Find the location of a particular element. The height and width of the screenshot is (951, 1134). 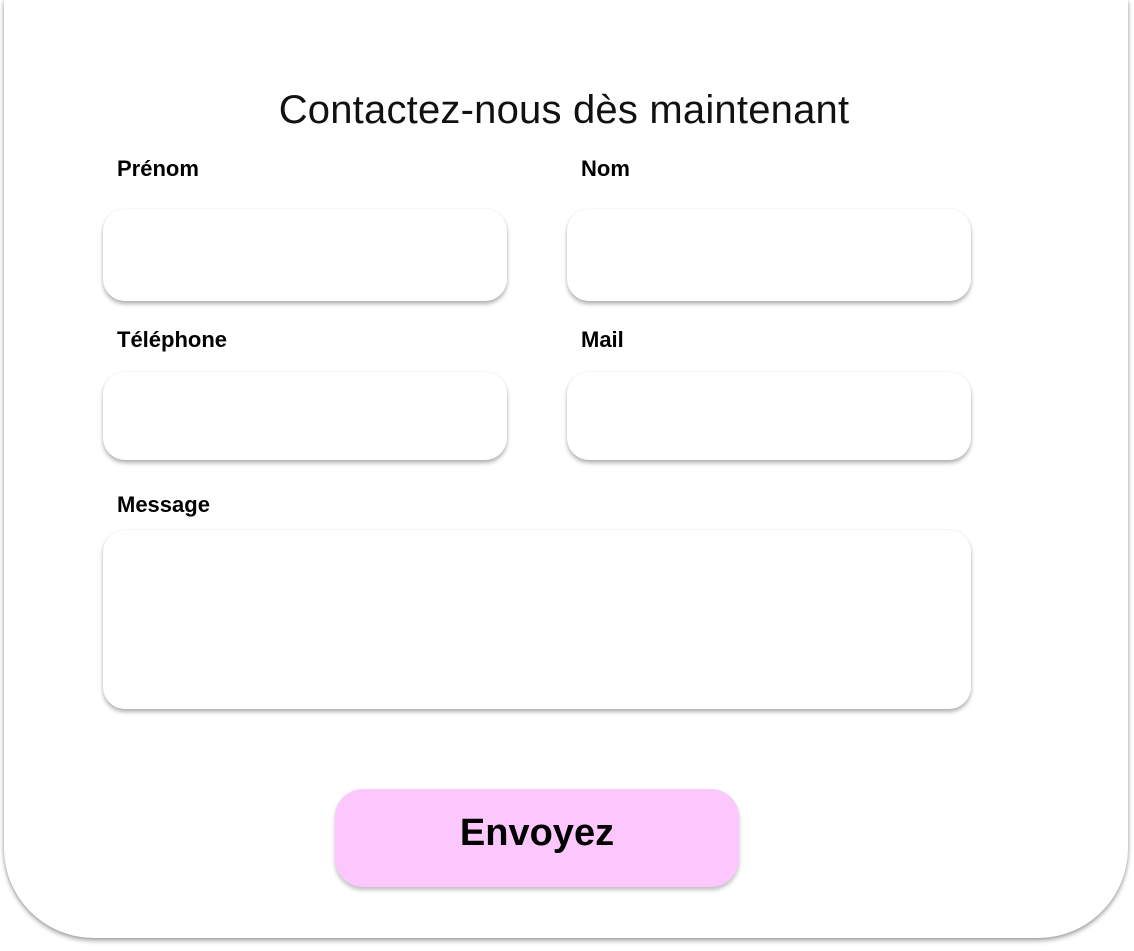

first-name-label: Prénom is located at coordinates (158, 168).